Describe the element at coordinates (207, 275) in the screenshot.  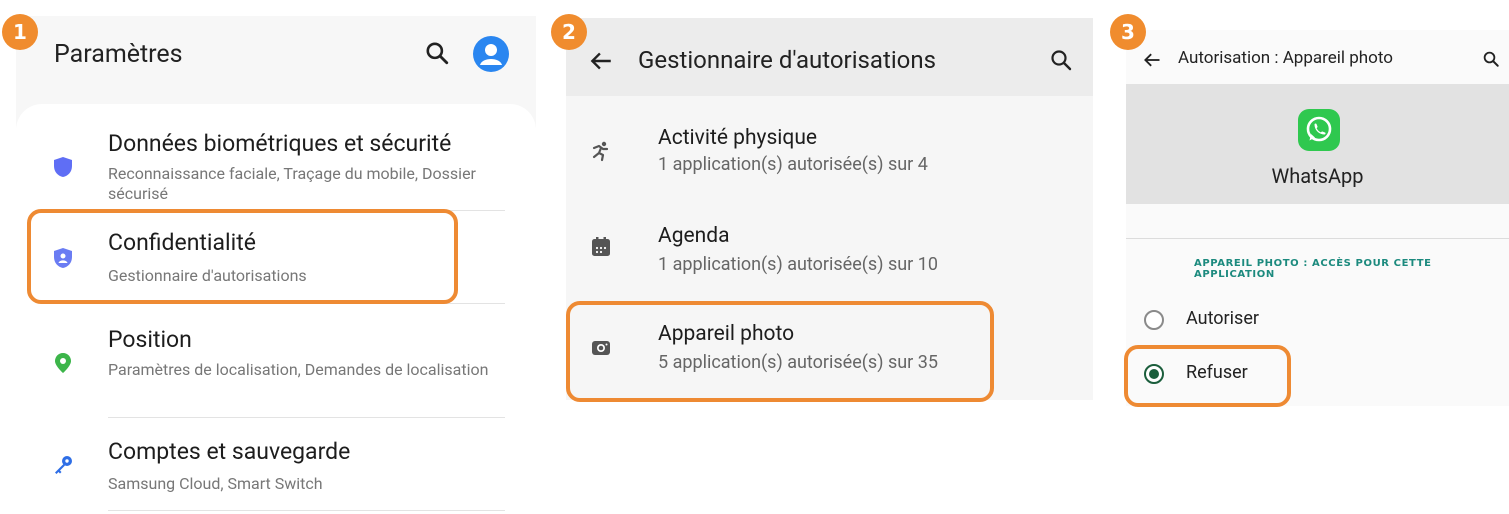
I see `settings-item-subtitle: Gestionnaire d'autorisations` at that location.